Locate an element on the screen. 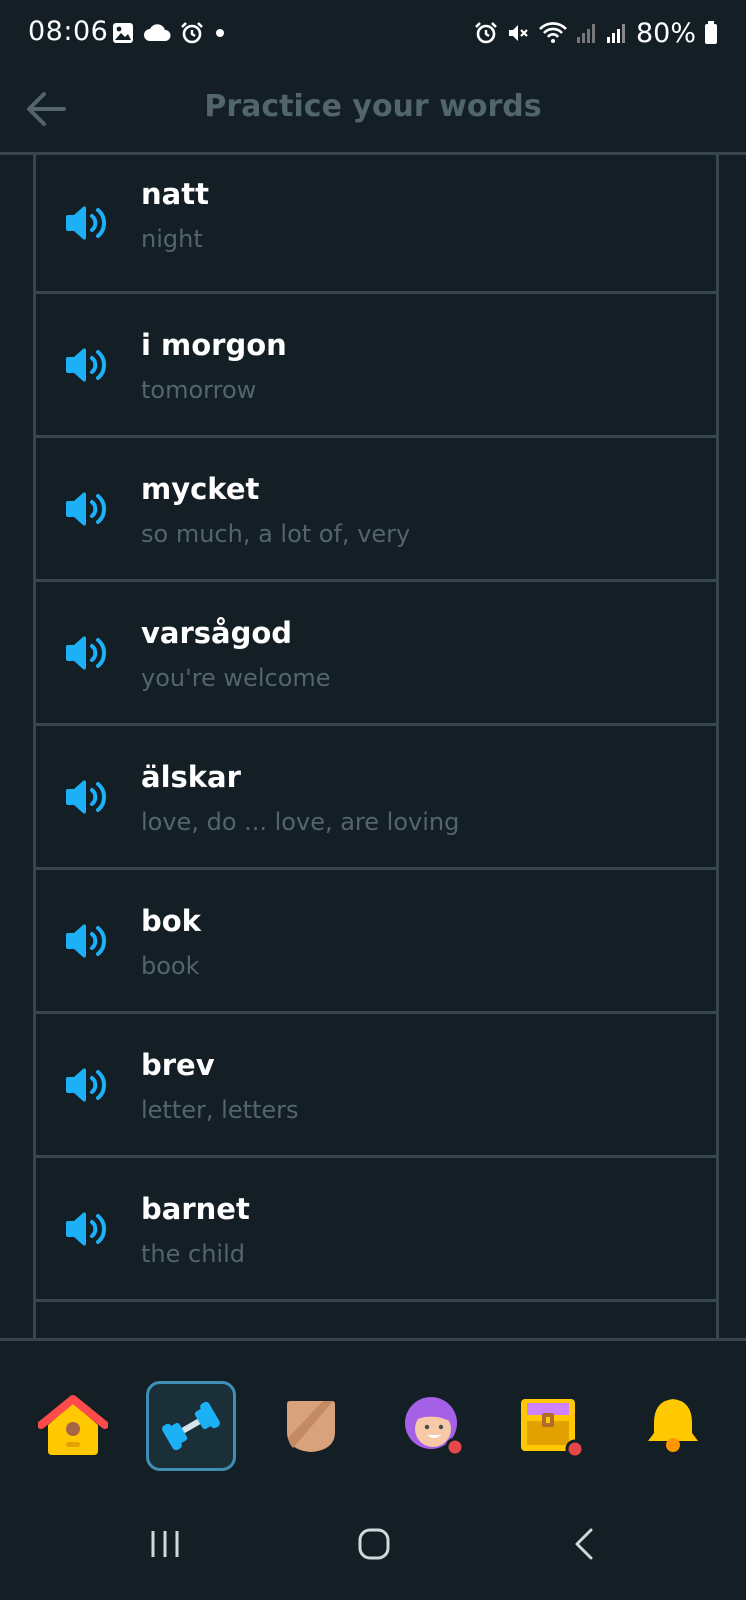 This screenshot has width=746, height=1600. home-button is located at coordinates (374, 1544).